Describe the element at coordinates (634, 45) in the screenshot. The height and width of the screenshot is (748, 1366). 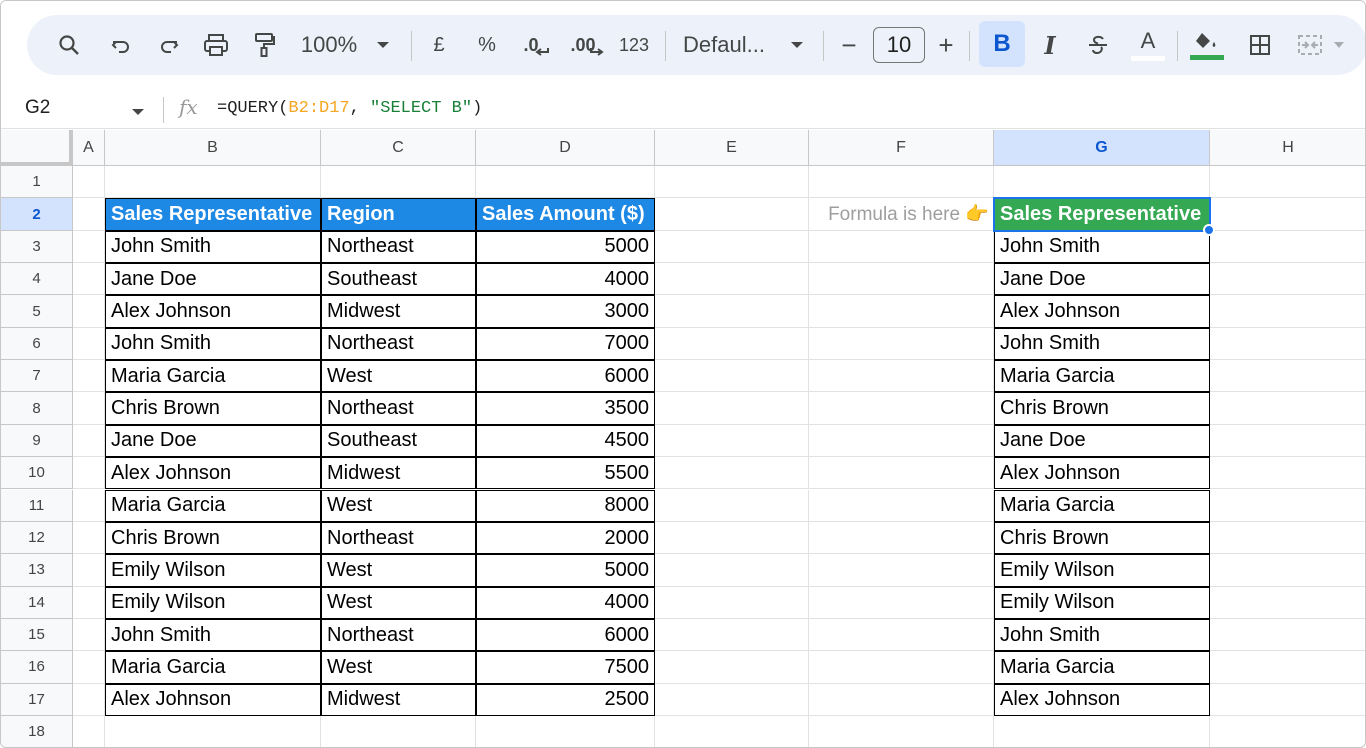
I see `more-formats-button: 123` at that location.